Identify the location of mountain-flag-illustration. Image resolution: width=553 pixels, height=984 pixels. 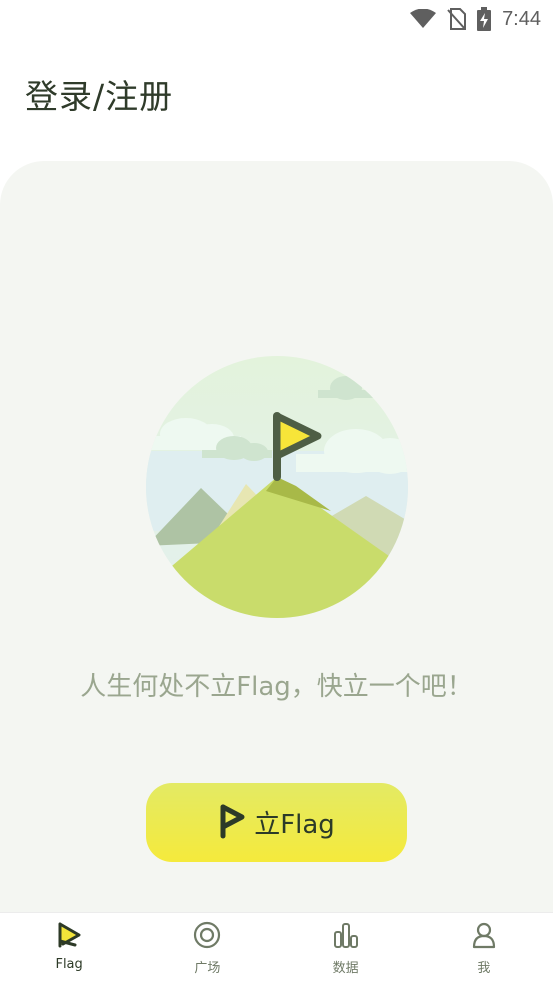
(277, 487).